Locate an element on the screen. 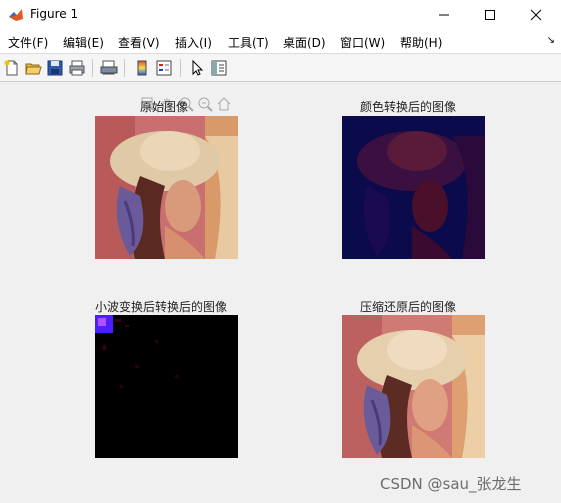 The height and width of the screenshot is (503, 561). close-icon is located at coordinates (536, 15).